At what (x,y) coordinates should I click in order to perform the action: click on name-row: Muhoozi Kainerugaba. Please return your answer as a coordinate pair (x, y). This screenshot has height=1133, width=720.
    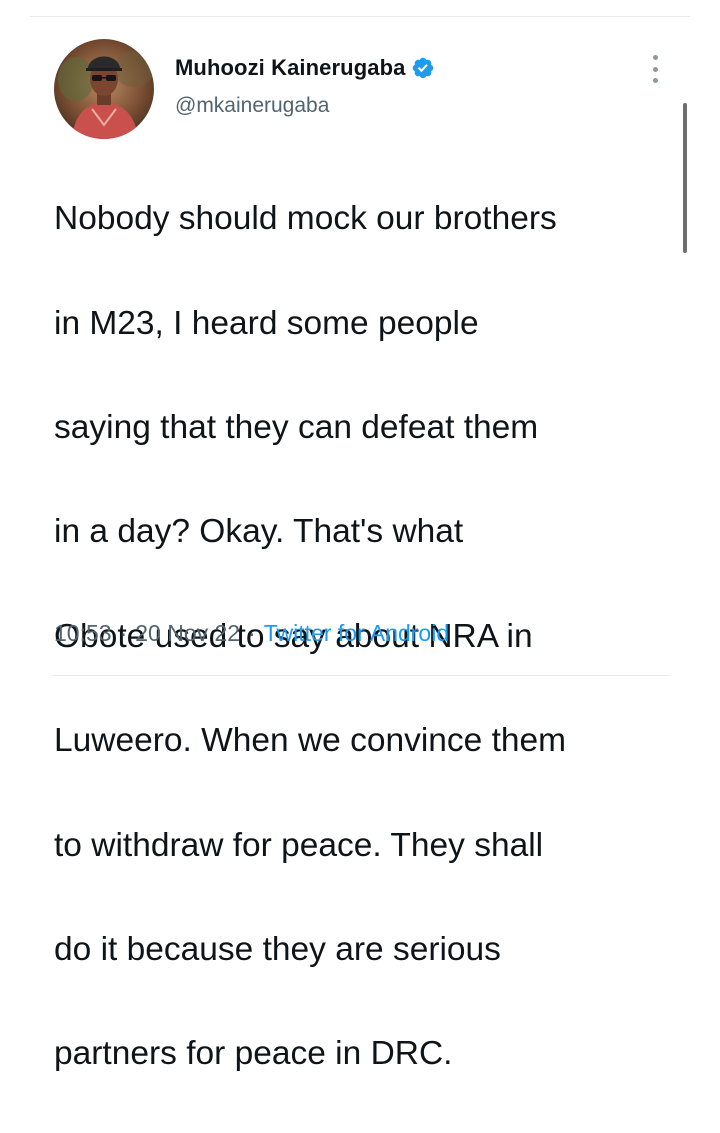
    Looking at the image, I should click on (305, 68).